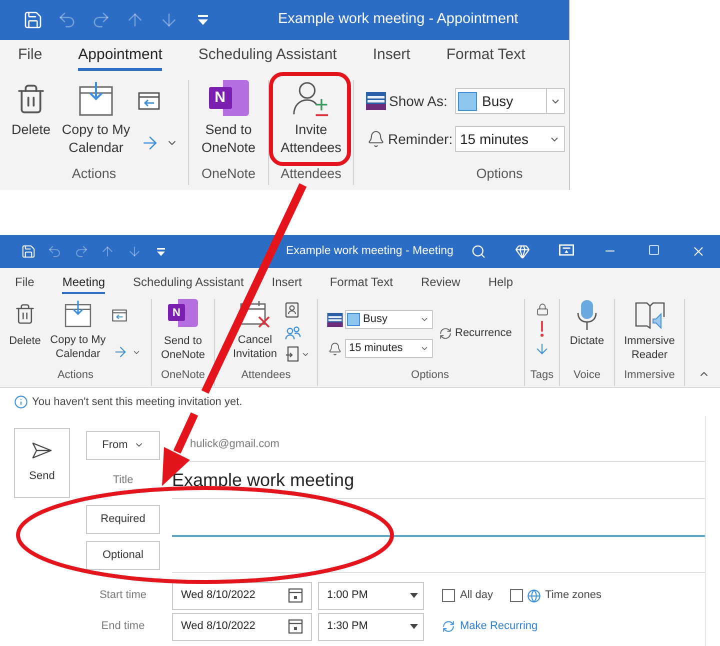  Describe the element at coordinates (517, 595) in the screenshot. I see `time-zones-checkbox` at that location.